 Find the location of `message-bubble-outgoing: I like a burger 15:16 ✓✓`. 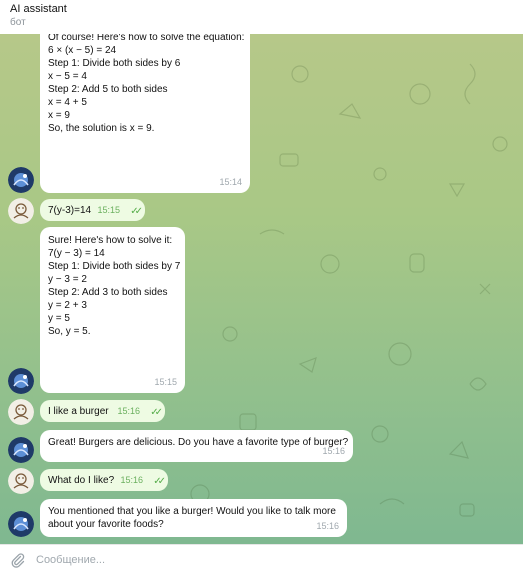

message-bubble-outgoing: I like a burger 15:16 ✓✓ is located at coordinates (102, 411).